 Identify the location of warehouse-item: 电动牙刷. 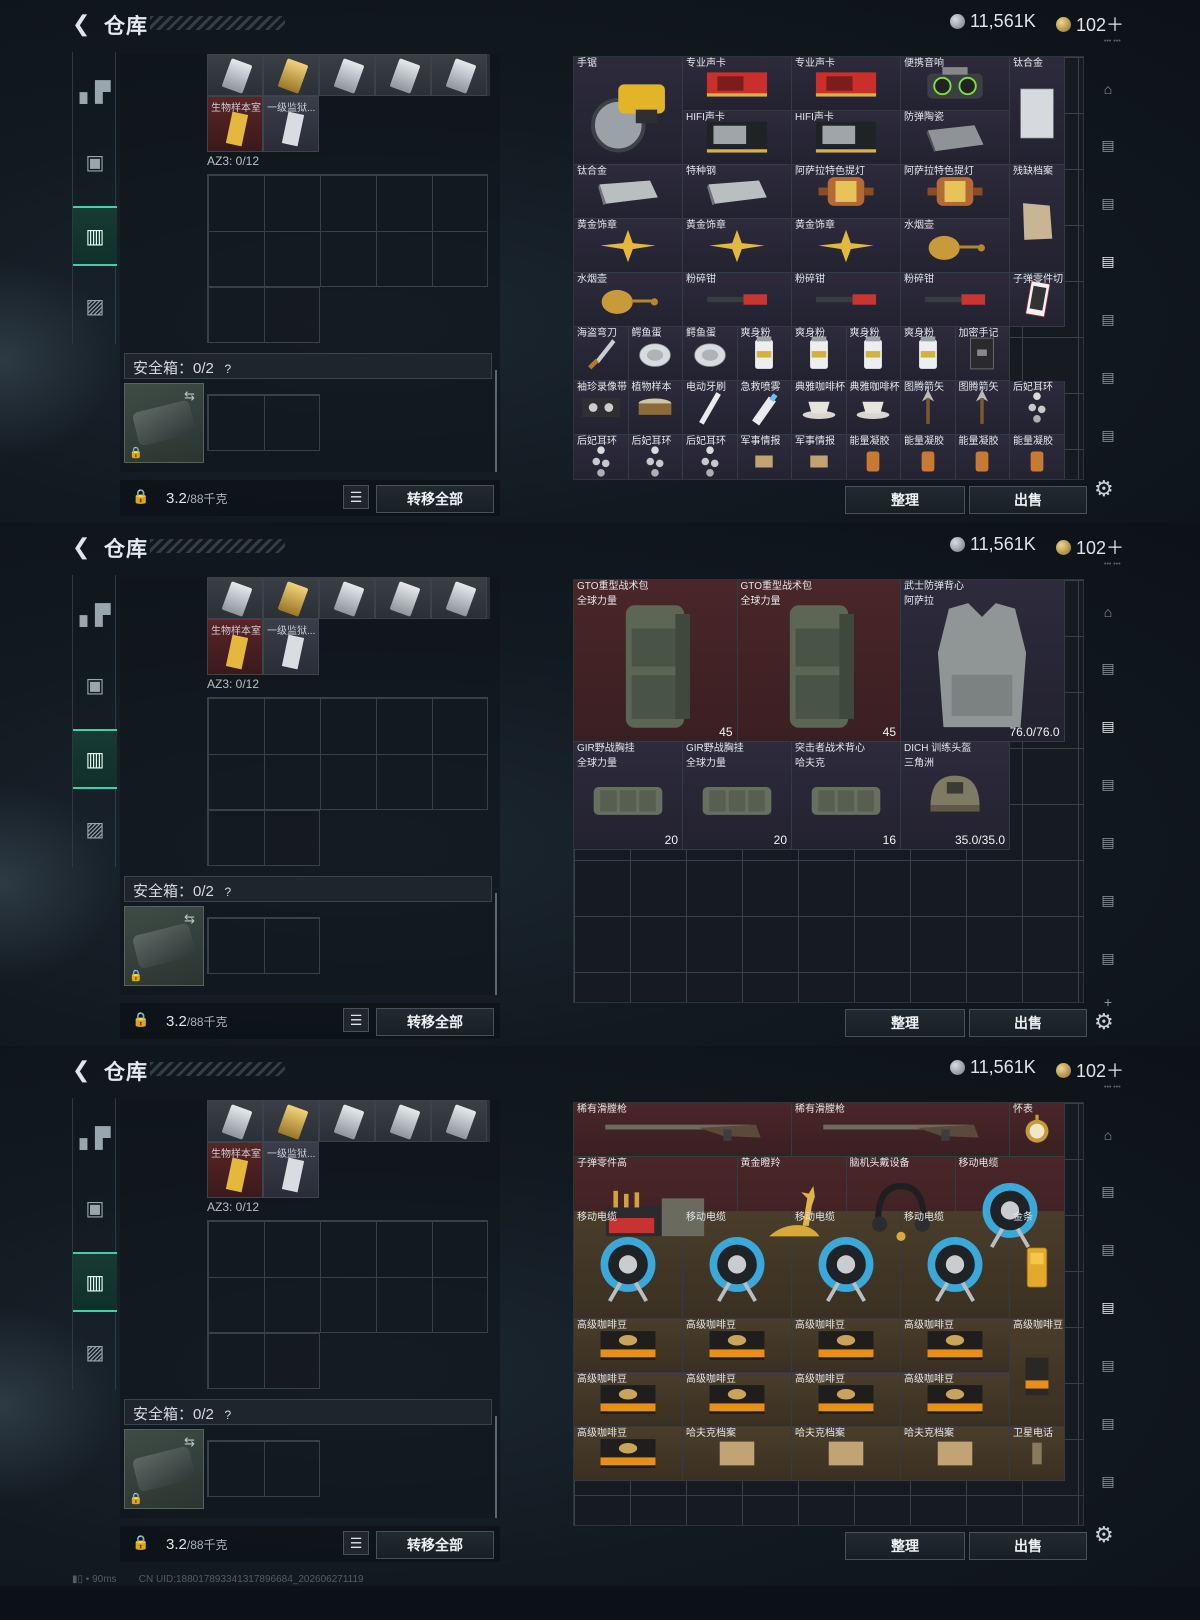
(710, 408).